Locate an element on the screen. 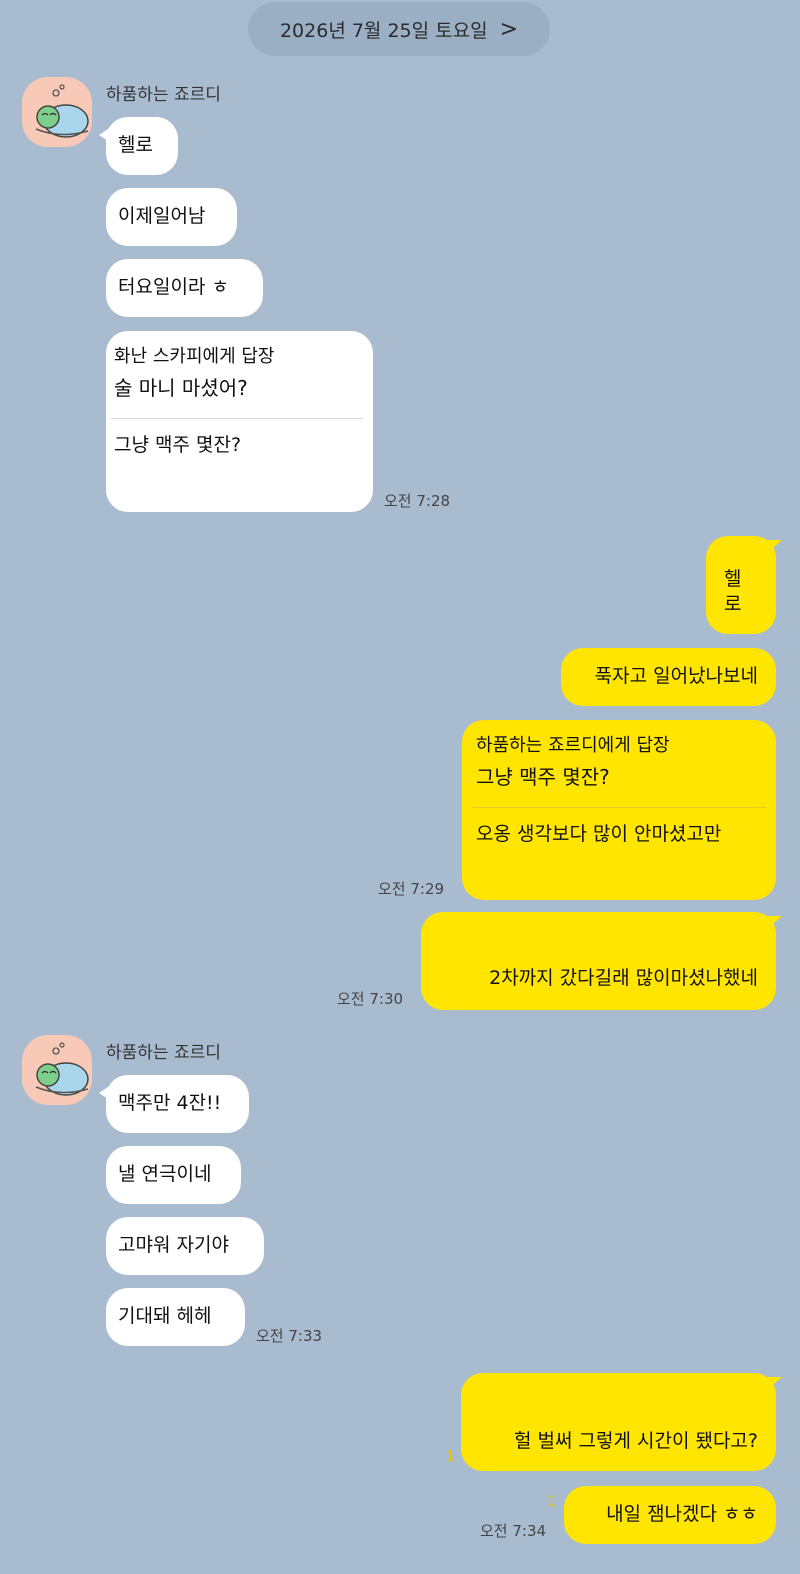 The height and width of the screenshot is (1574, 800). date-label: 2026년 7월 25일 토요일 is located at coordinates (383, 30).